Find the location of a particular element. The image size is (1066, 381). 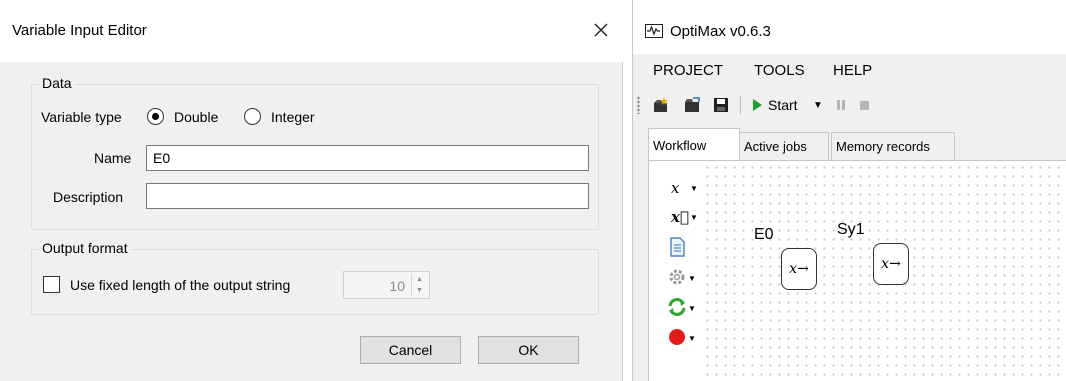

radio-double is located at coordinates (155, 116).